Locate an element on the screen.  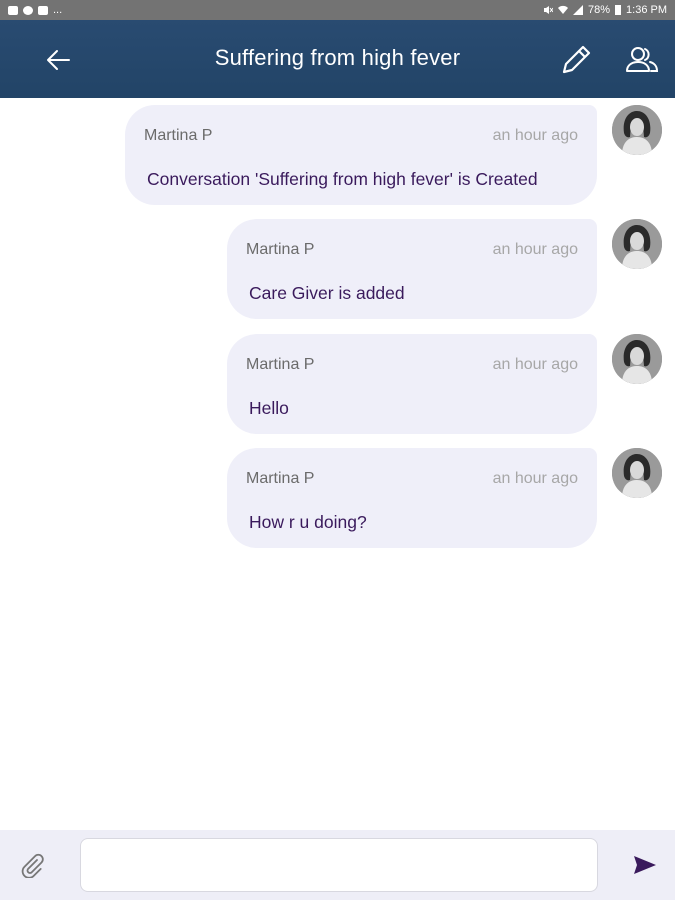
mute-icon is located at coordinates (548, 10).